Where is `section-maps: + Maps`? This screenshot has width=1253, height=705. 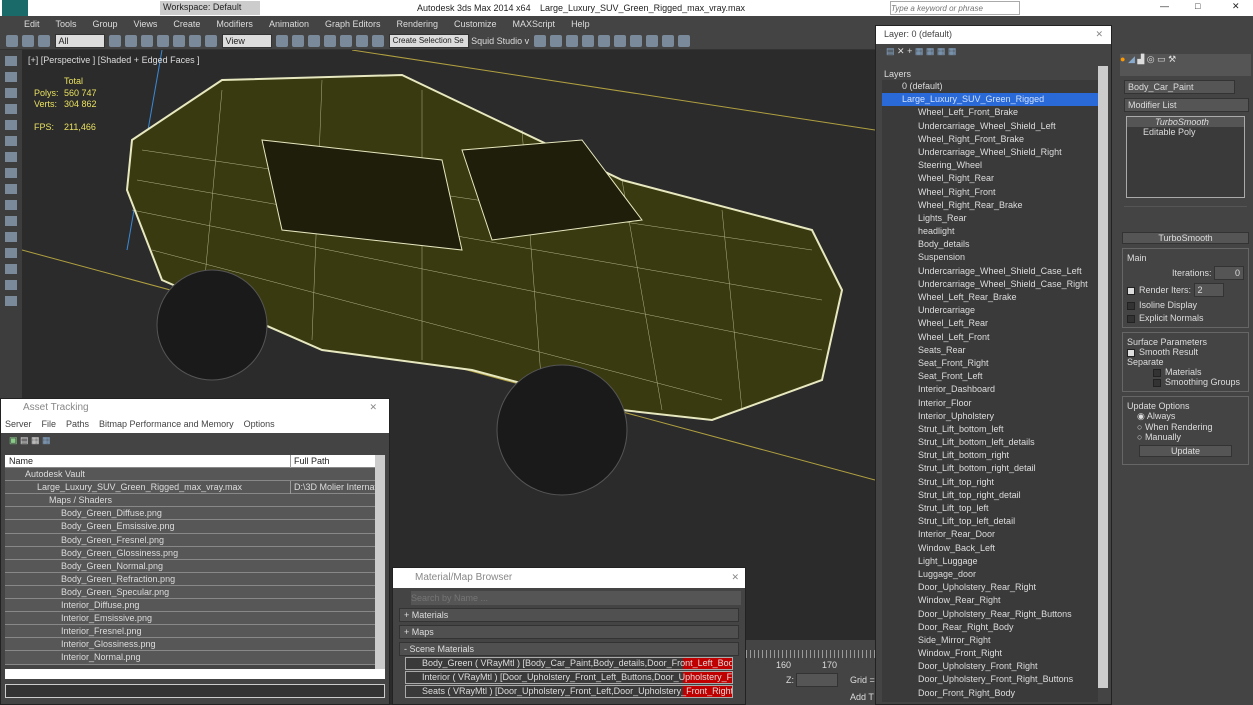 section-maps: + Maps is located at coordinates (569, 632).